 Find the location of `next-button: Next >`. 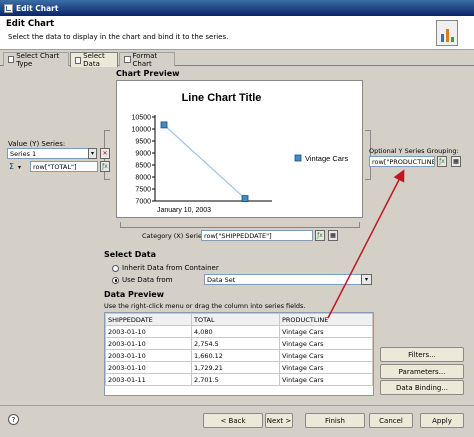

next-button: Next > is located at coordinates (279, 420).